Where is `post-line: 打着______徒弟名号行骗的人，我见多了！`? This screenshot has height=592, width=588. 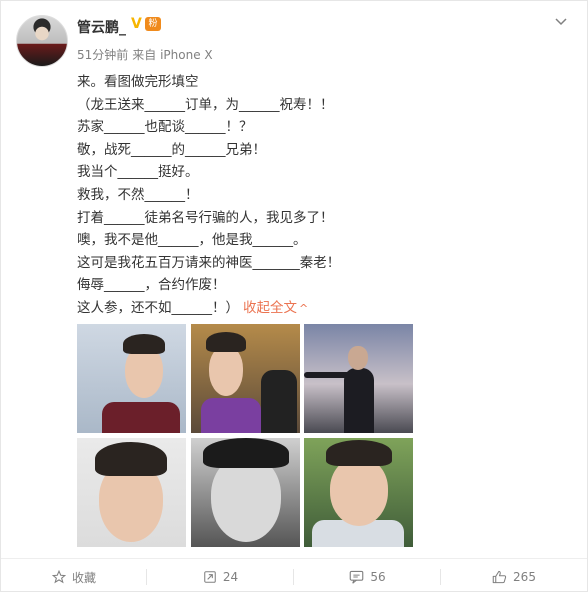 post-line: 打着______徒弟名号行骗的人，我见多了！ is located at coordinates (205, 217).